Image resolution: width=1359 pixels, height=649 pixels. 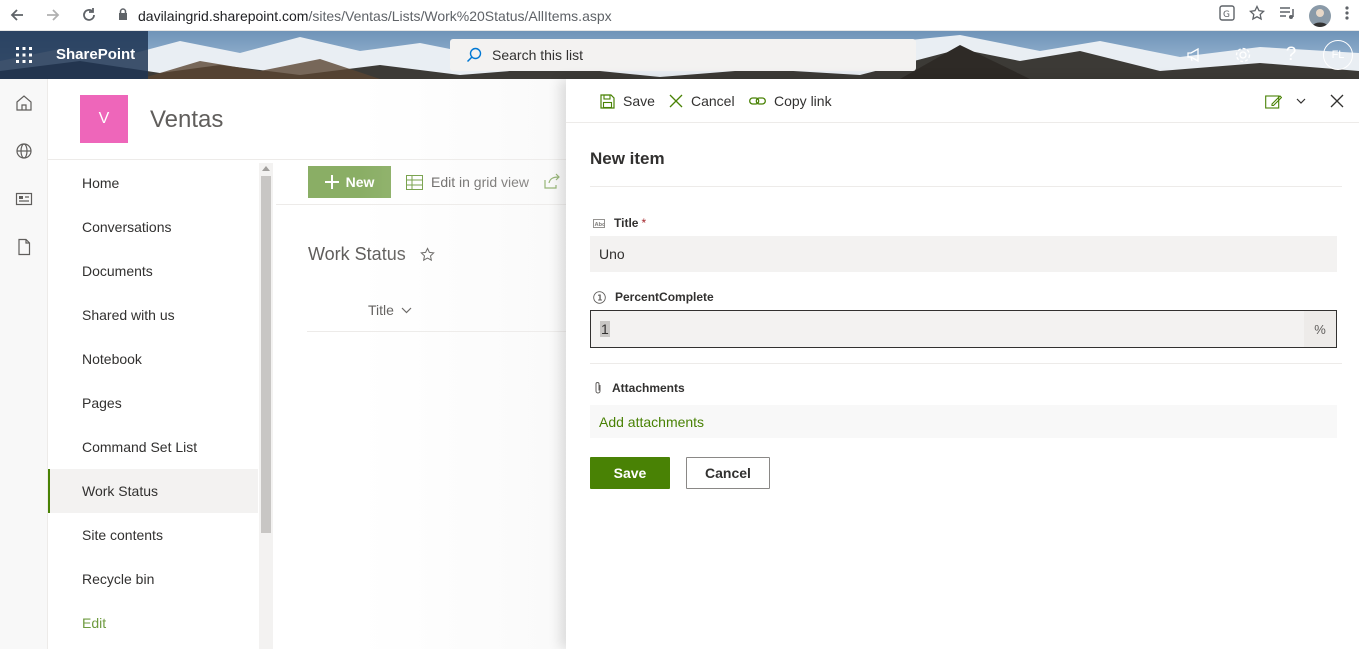 I want to click on document-icon, so click(x=24, y=247).